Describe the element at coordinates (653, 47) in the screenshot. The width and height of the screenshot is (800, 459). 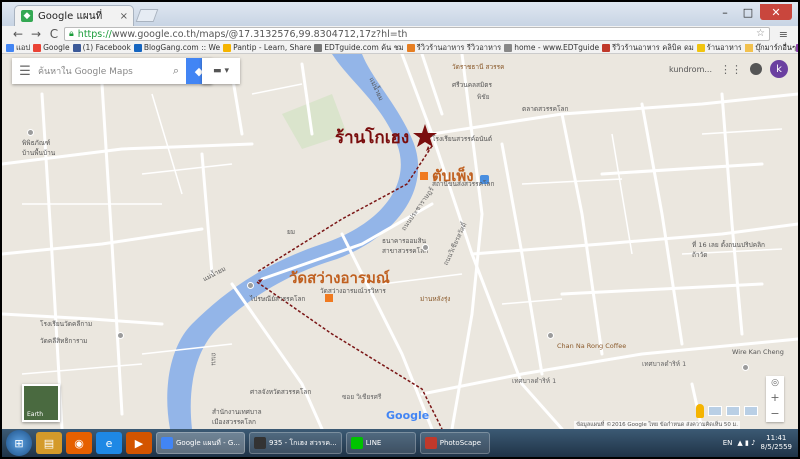
I see `bookmark-label: รีวิวร้านอาหาร คลิบิค ดม` at that location.